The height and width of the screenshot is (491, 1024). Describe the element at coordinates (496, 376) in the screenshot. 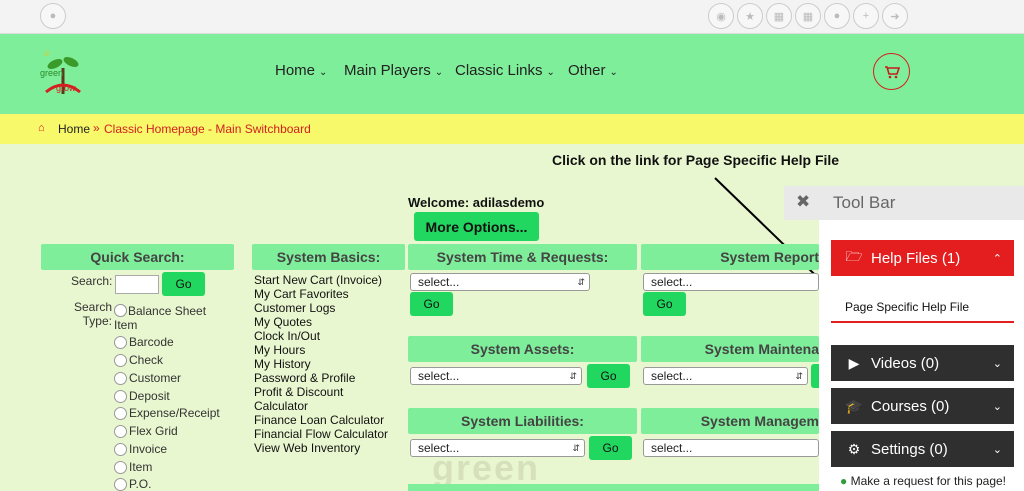

I see `system-assets-select: select... ⇵` at that location.